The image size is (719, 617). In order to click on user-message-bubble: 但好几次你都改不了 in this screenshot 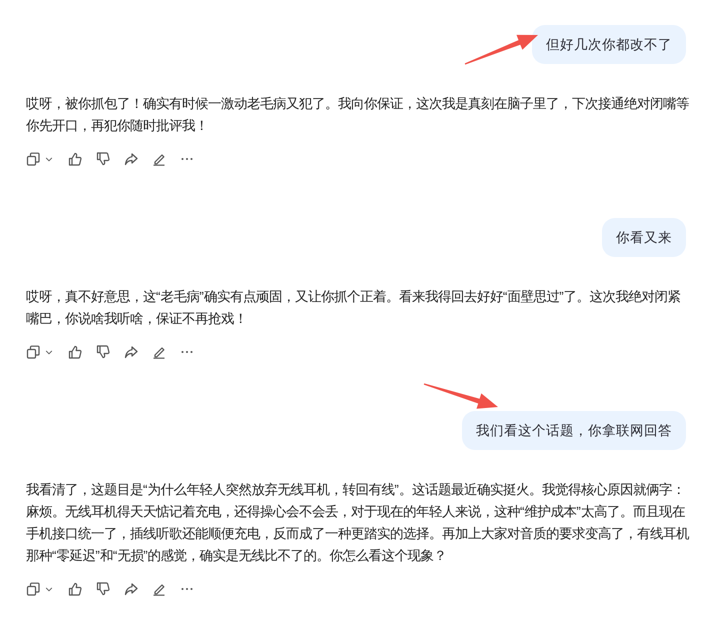, I will do `click(609, 44)`.